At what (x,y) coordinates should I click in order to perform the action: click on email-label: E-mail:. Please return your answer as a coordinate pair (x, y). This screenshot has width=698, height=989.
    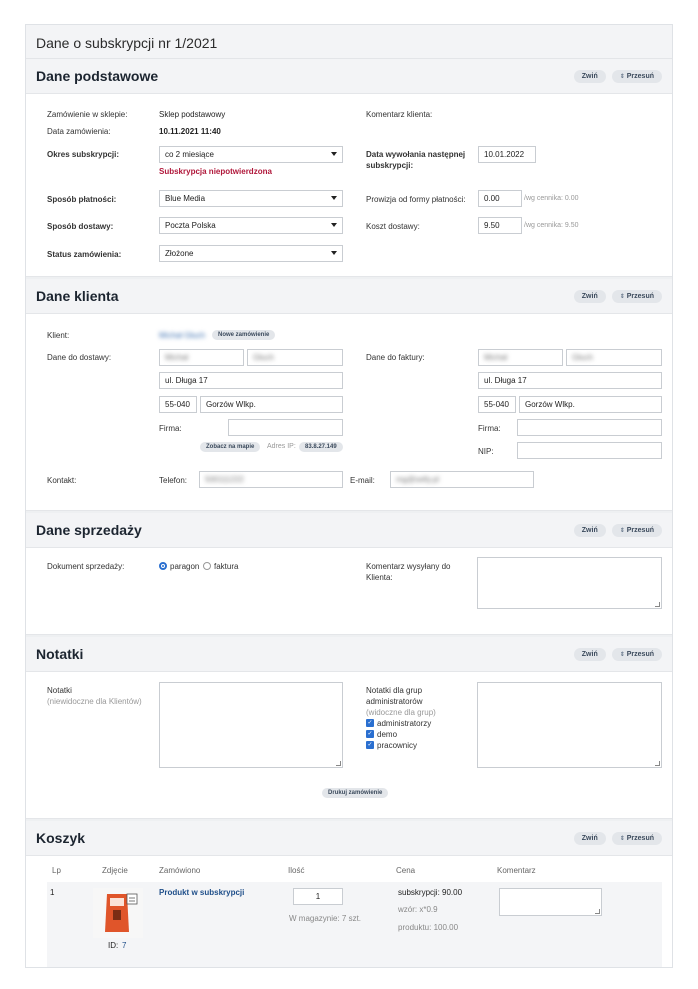
    Looking at the image, I should click on (362, 480).